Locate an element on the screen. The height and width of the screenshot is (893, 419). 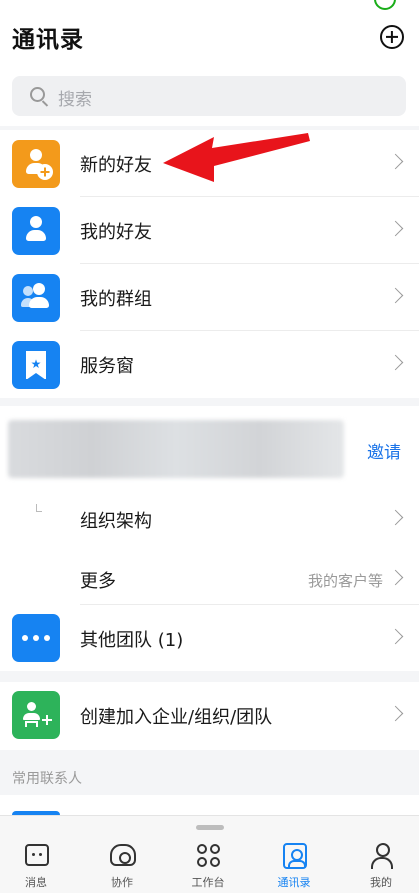
org-structure-icon is located at coordinates (39, 508).